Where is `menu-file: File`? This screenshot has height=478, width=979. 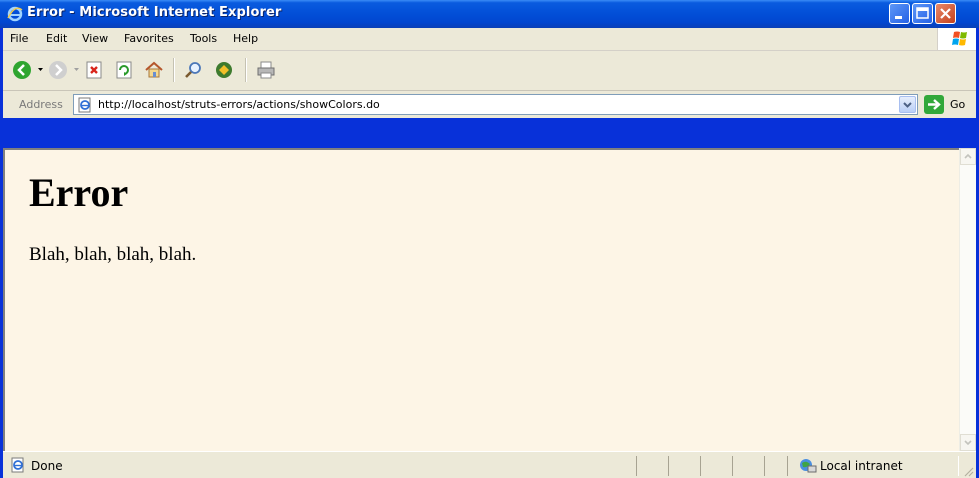
menu-file: File is located at coordinates (19, 38).